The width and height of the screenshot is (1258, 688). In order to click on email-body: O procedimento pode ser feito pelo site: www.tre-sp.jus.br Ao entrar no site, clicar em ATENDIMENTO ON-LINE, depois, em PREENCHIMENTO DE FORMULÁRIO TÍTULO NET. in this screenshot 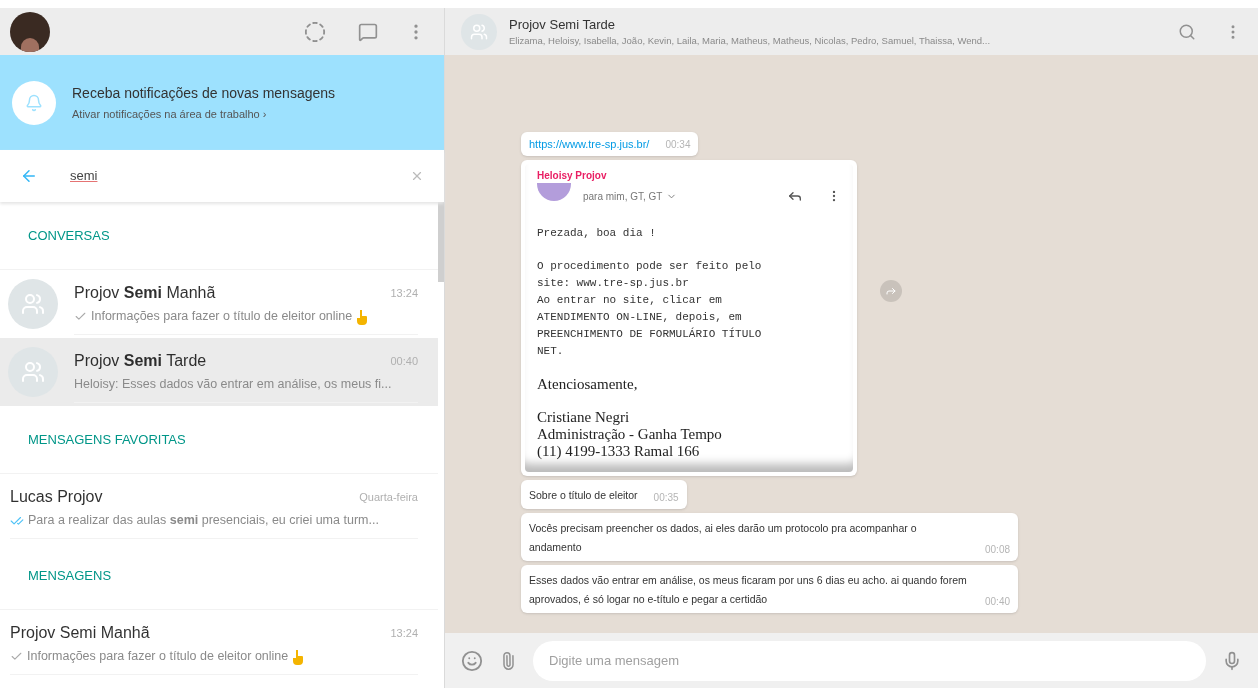, I will do `click(650, 309)`.